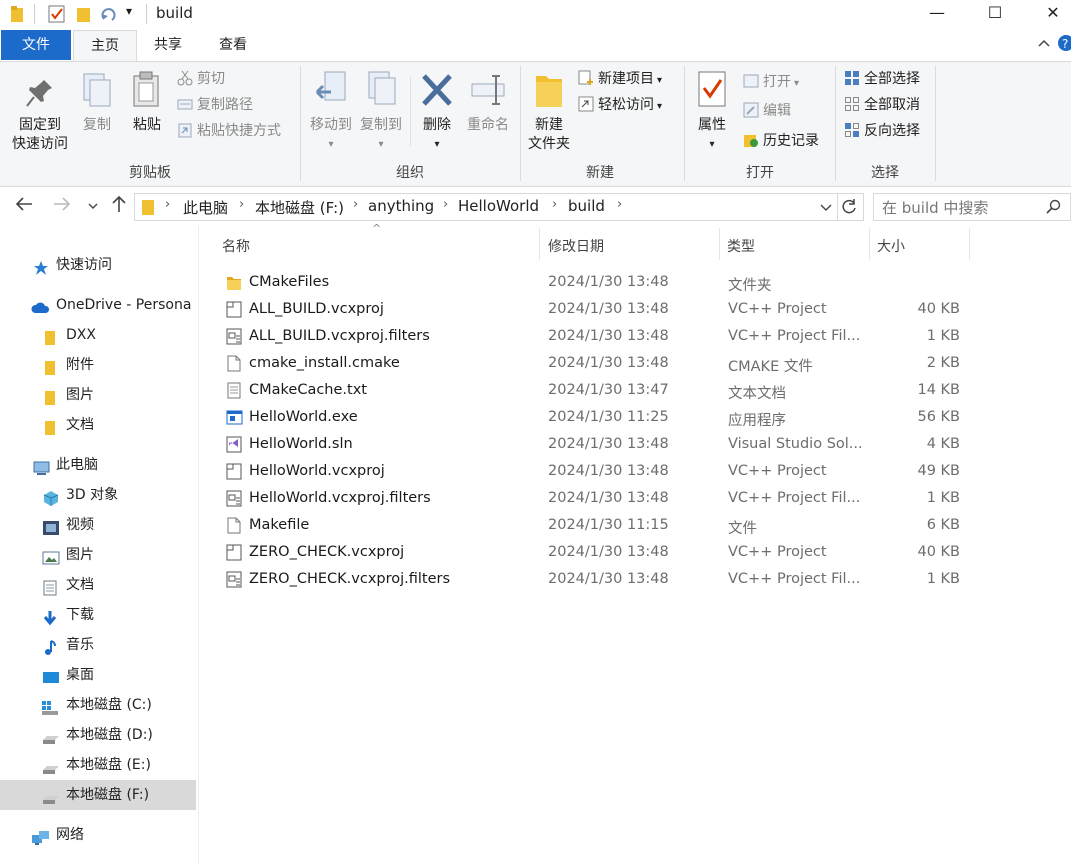 This screenshot has width=1071, height=864. Describe the element at coordinates (98, 555) in the screenshot. I see `sidebar-item-pictures: 图片` at that location.